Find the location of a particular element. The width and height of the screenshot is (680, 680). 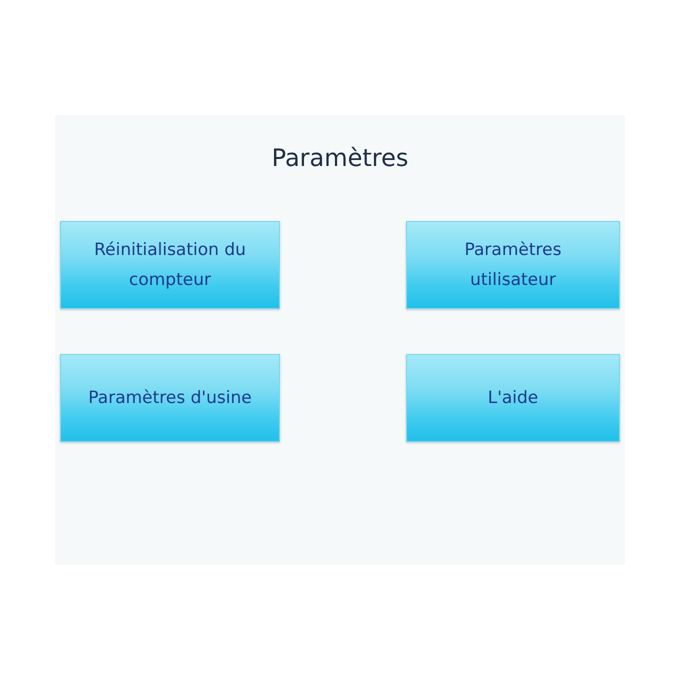

menu-button: Paramètres utilisateur is located at coordinates (513, 265).